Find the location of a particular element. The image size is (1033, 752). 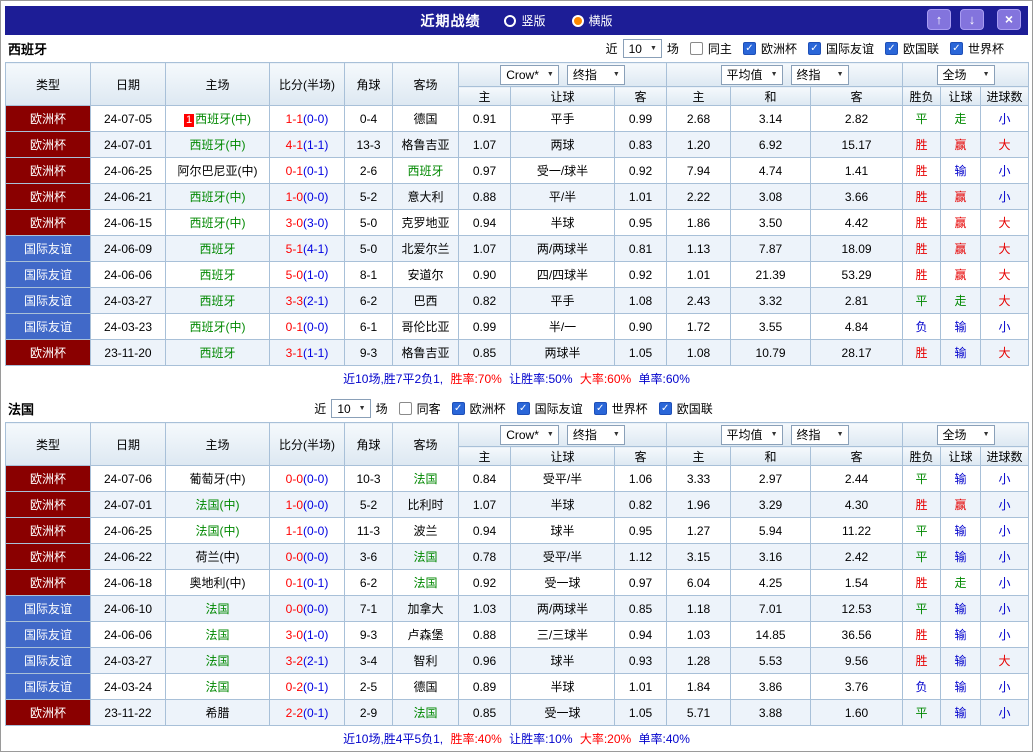

ah-bookmaker-value: Crow* is located at coordinates (522, 434).